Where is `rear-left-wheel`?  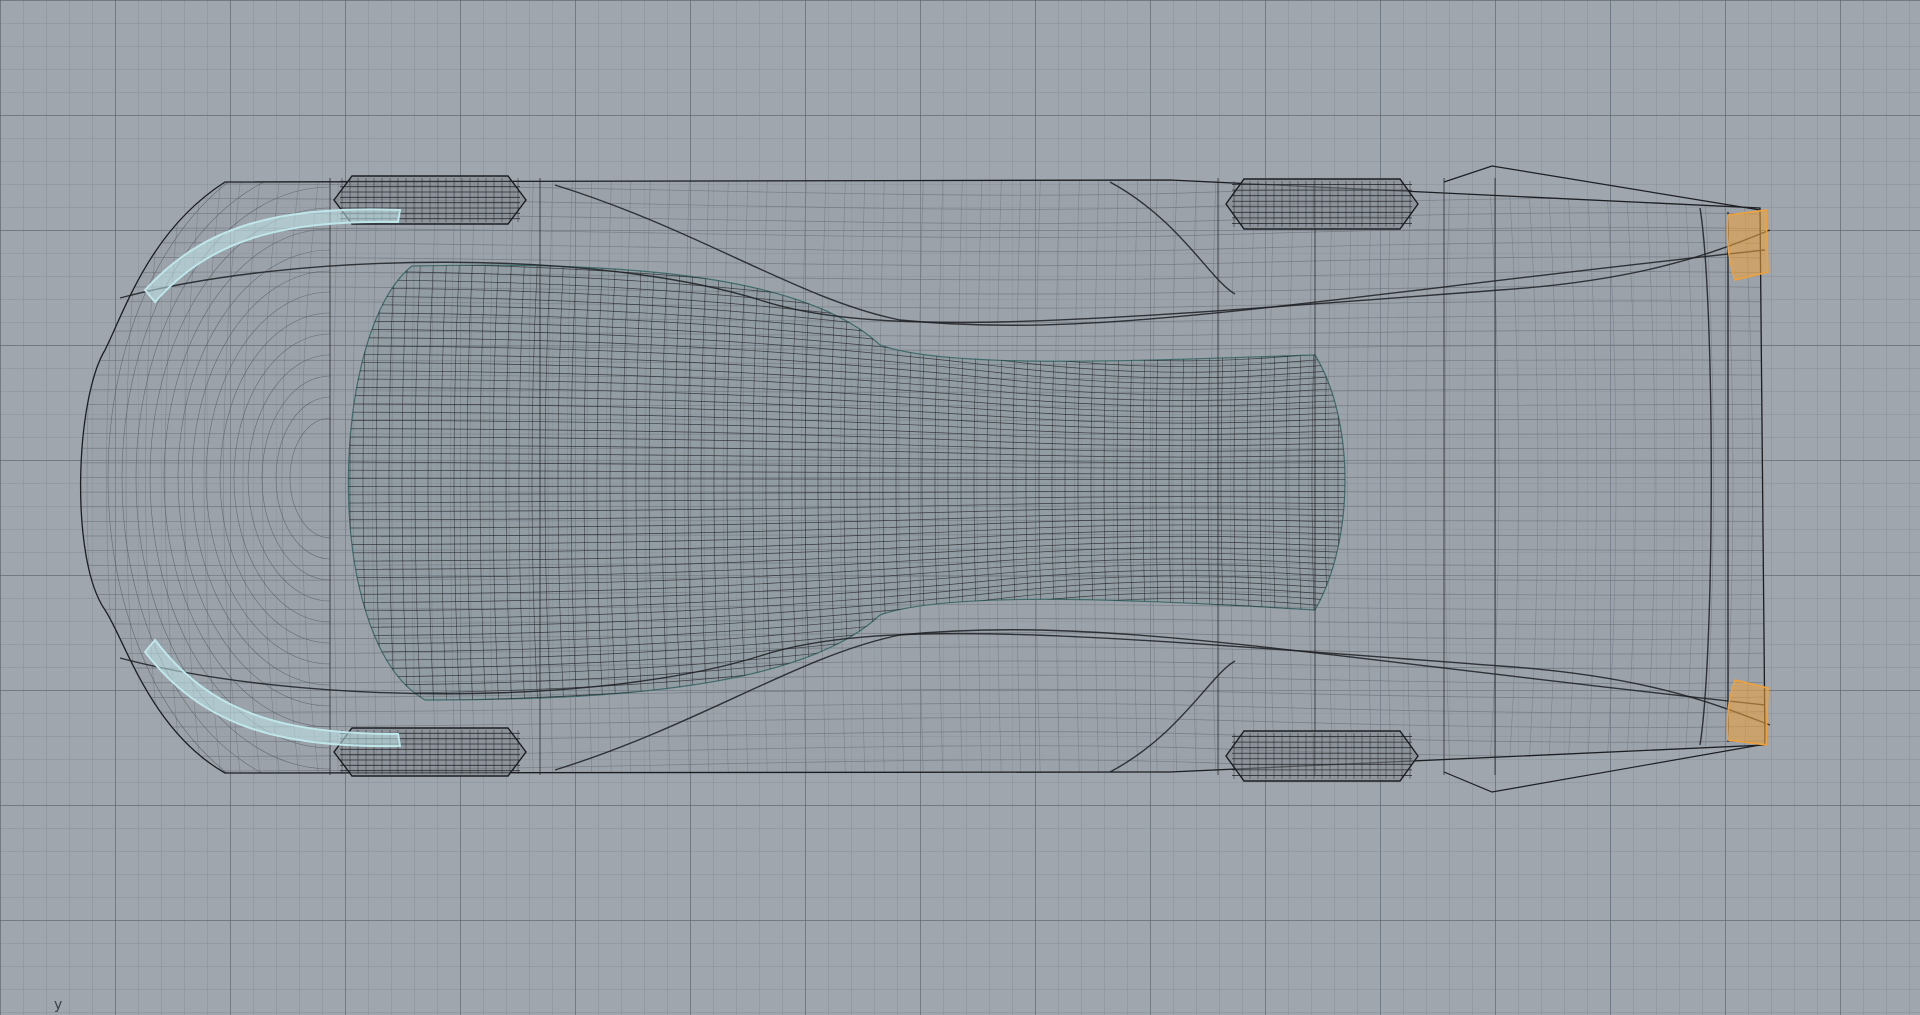
rear-left-wheel is located at coordinates (1322, 204).